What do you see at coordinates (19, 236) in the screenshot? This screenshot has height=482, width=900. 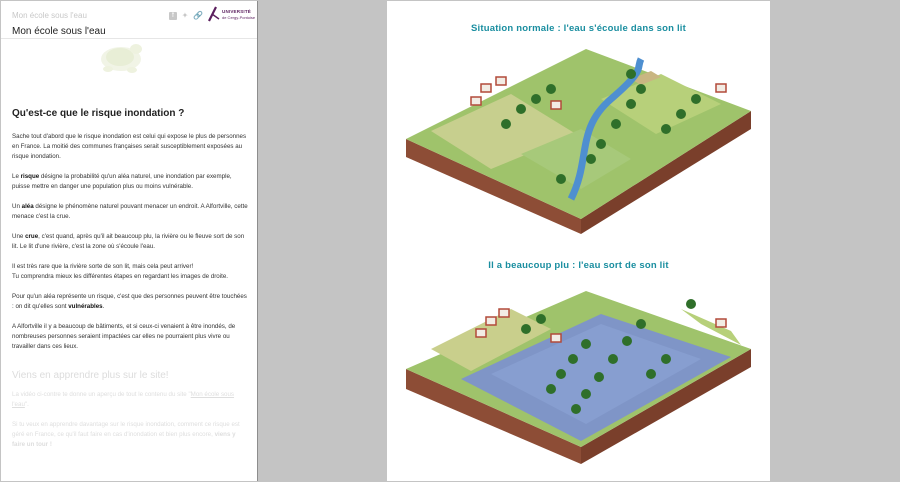 I see `paragraph-crue-a: Une` at bounding box center [19, 236].